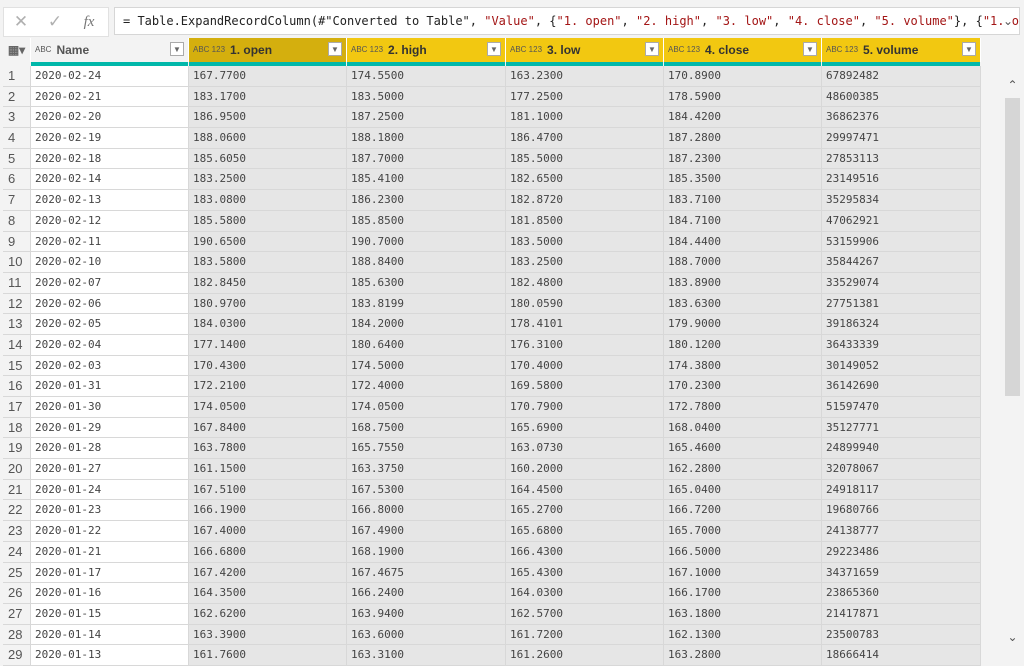  I want to click on row-number: 23, so click(17, 531).